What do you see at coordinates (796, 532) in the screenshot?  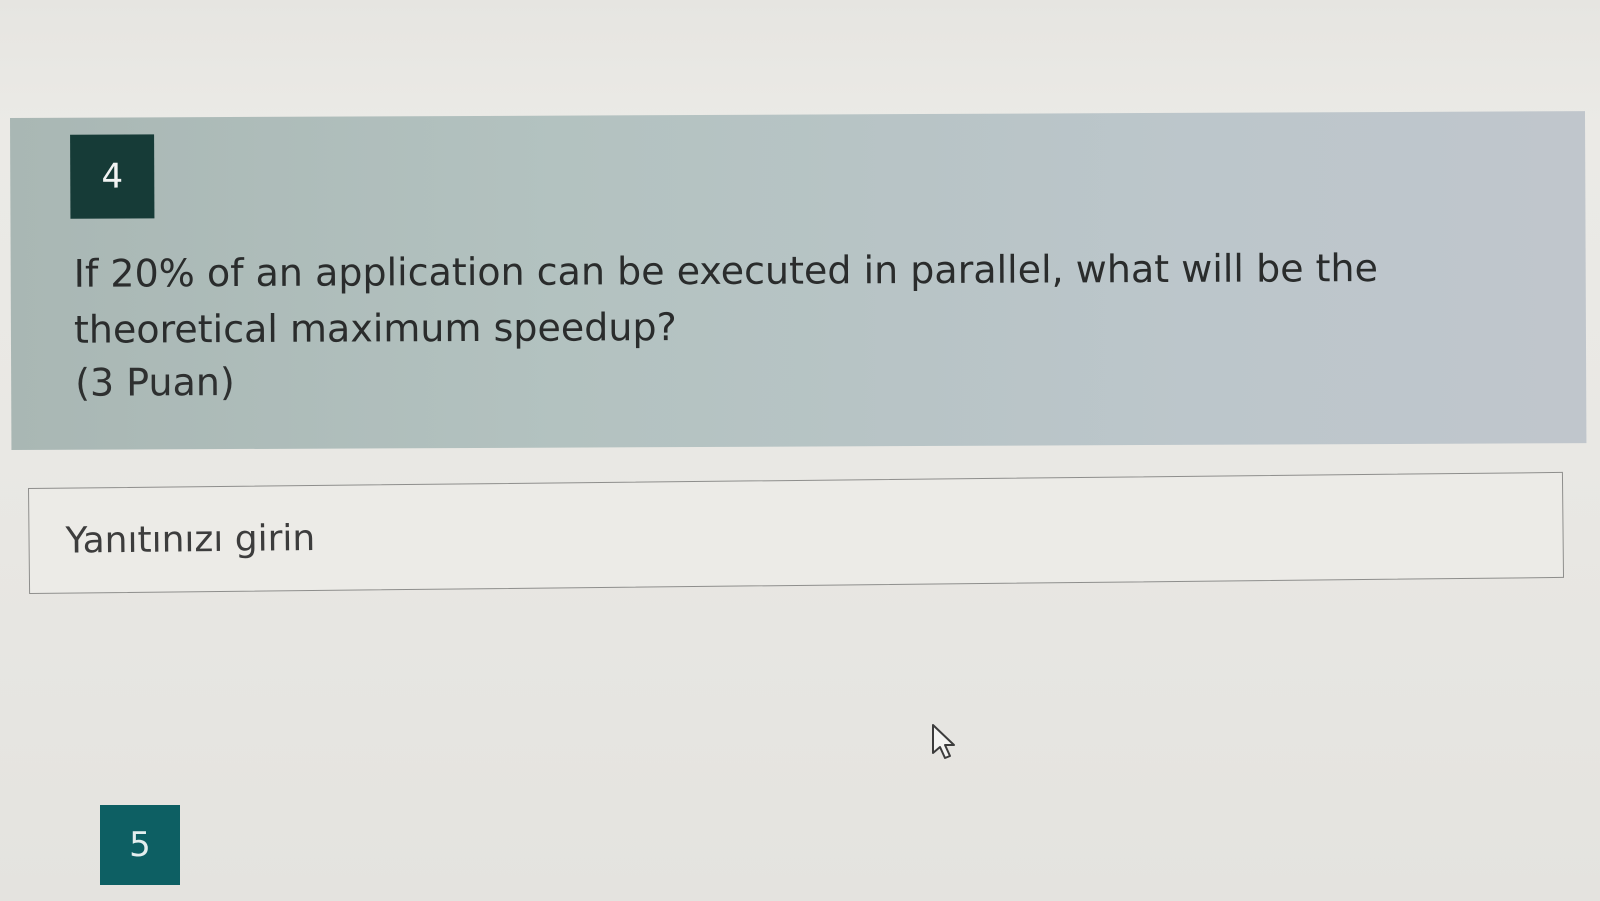 I see `answer-input` at bounding box center [796, 532].